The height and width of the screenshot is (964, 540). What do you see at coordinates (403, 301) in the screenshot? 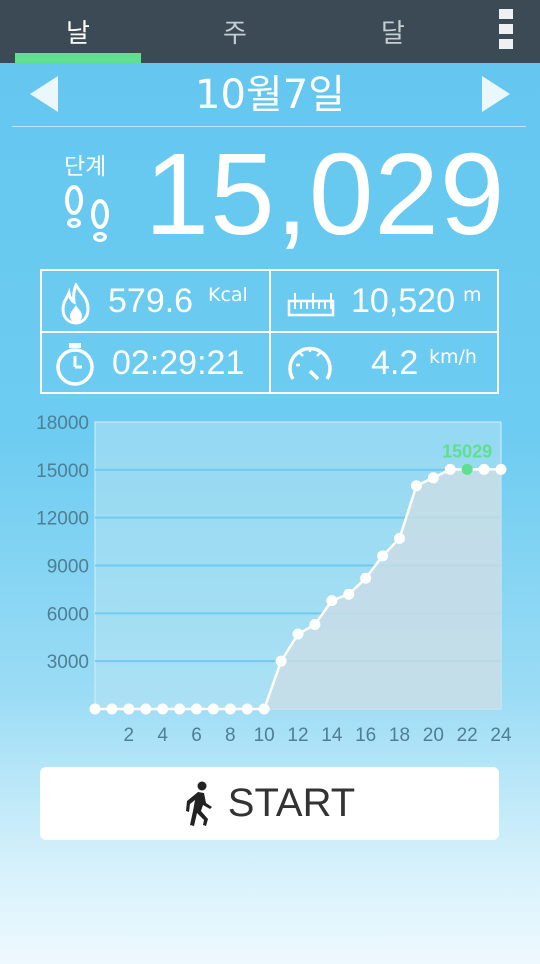
I see `distance-value: 10,520` at bounding box center [403, 301].